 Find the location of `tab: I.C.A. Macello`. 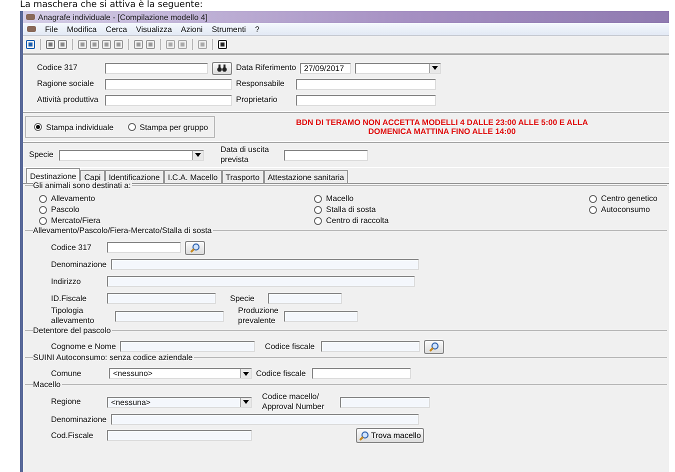

tab: I.C.A. Macello is located at coordinates (193, 176).